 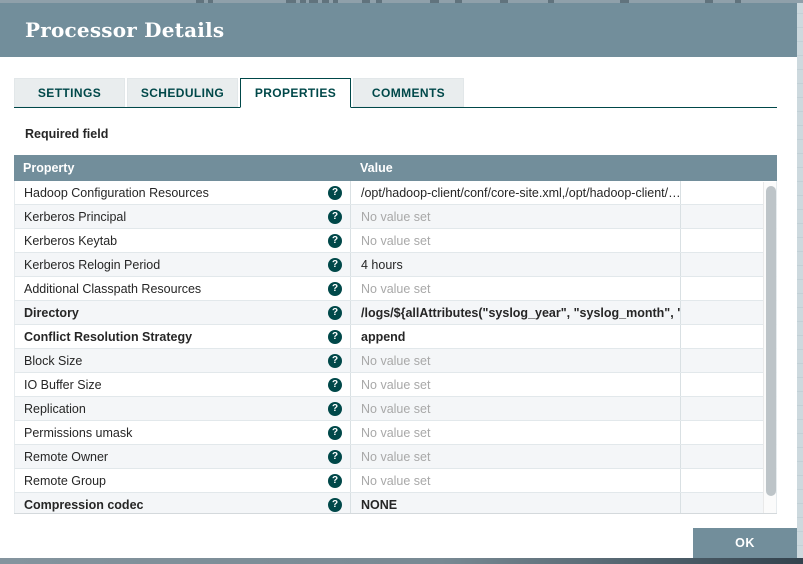 What do you see at coordinates (92, 264) in the screenshot?
I see `property-name: Kerberos Relogin Period` at bounding box center [92, 264].